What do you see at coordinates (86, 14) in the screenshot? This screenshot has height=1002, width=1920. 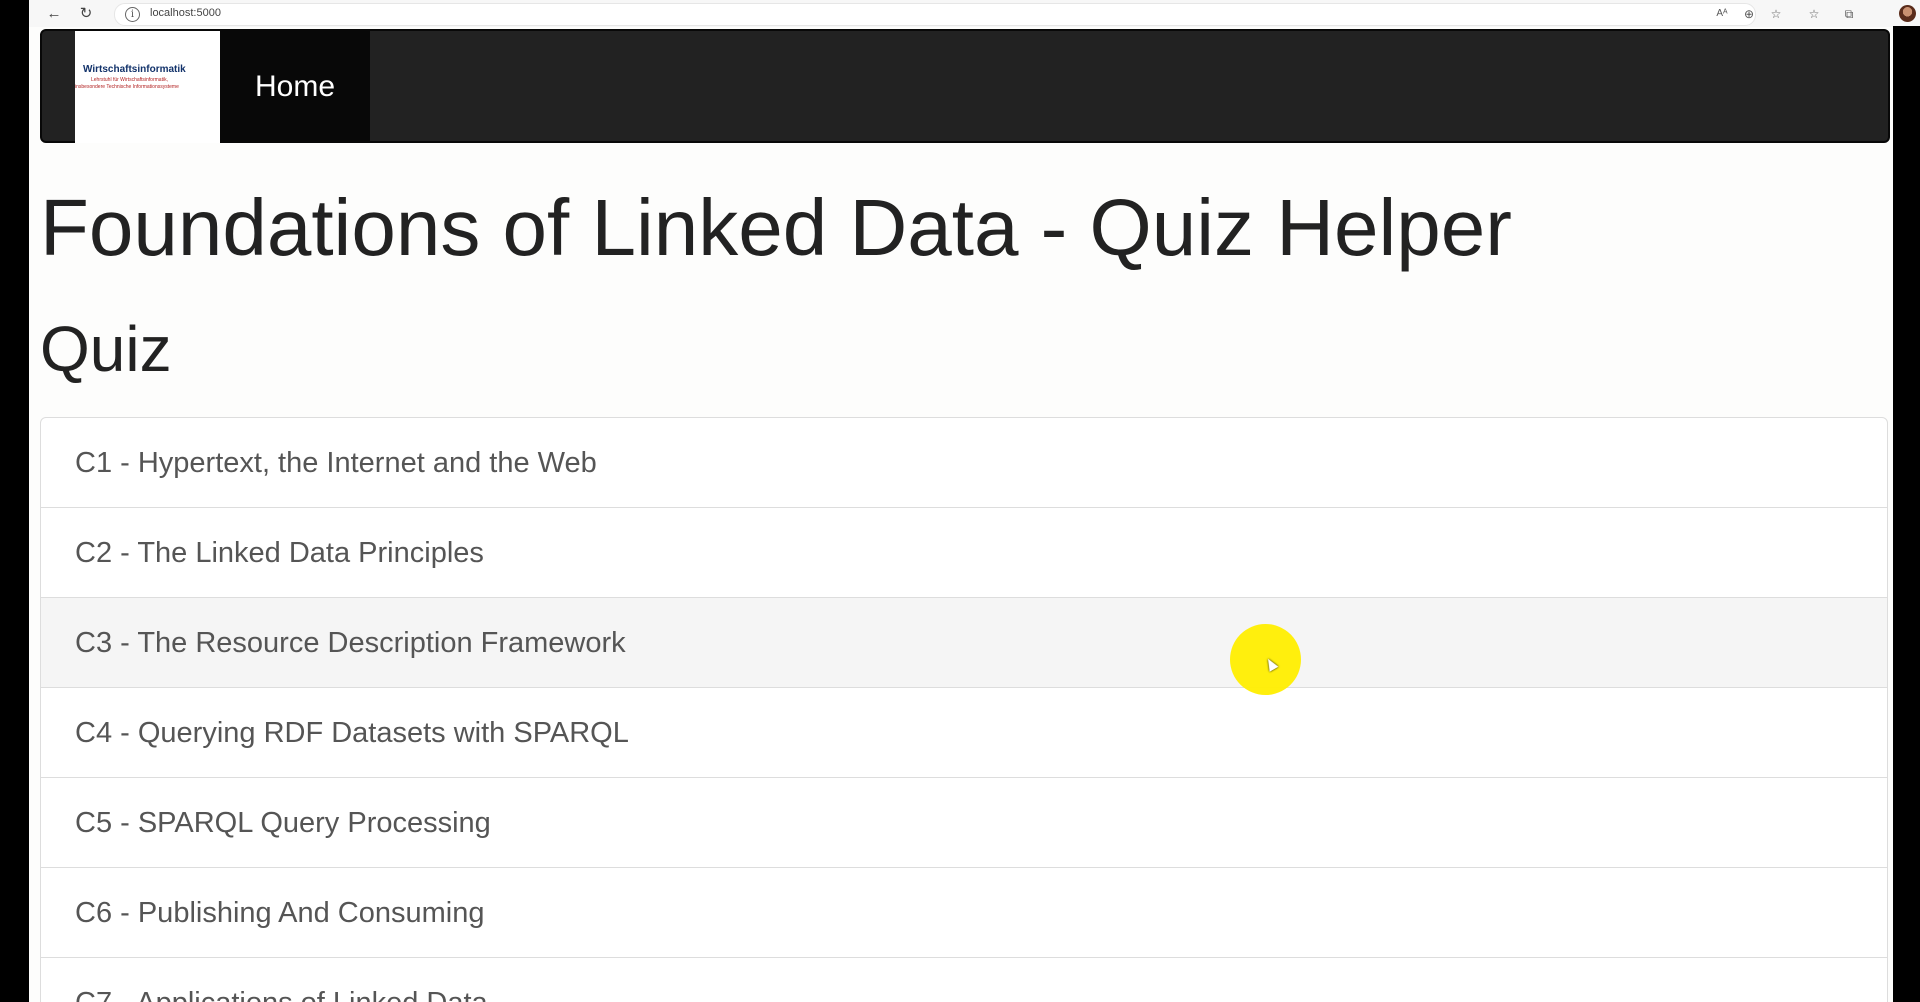 I see `reload-icon: ↻` at bounding box center [86, 14].